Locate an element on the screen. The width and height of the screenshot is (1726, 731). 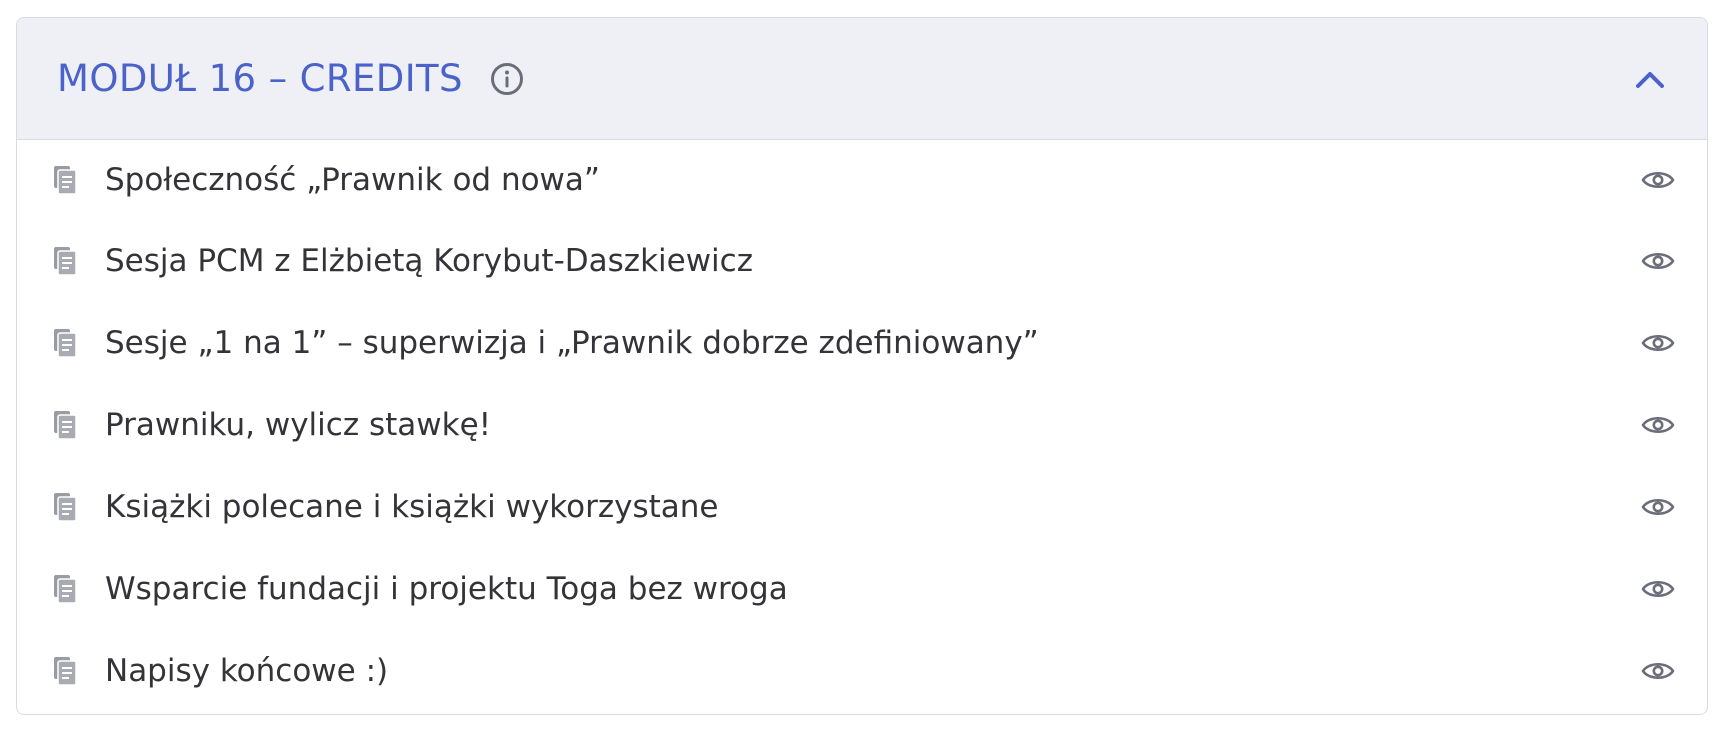
module-title: MODUŁ 16 – CREDITS is located at coordinates (260, 78).